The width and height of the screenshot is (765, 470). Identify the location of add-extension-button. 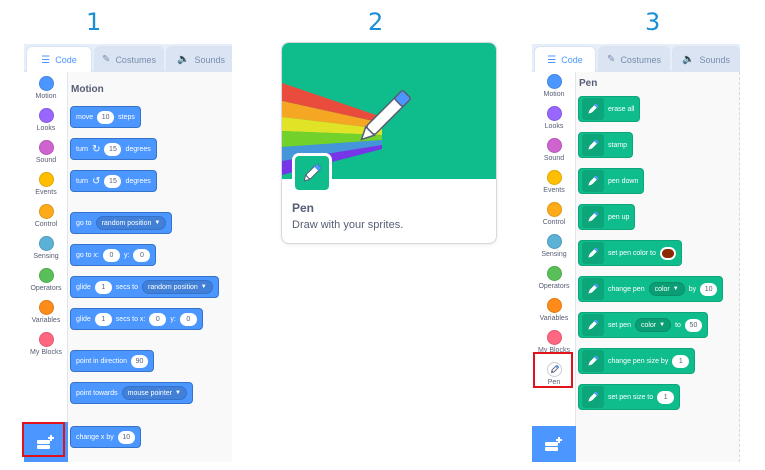
(554, 444).